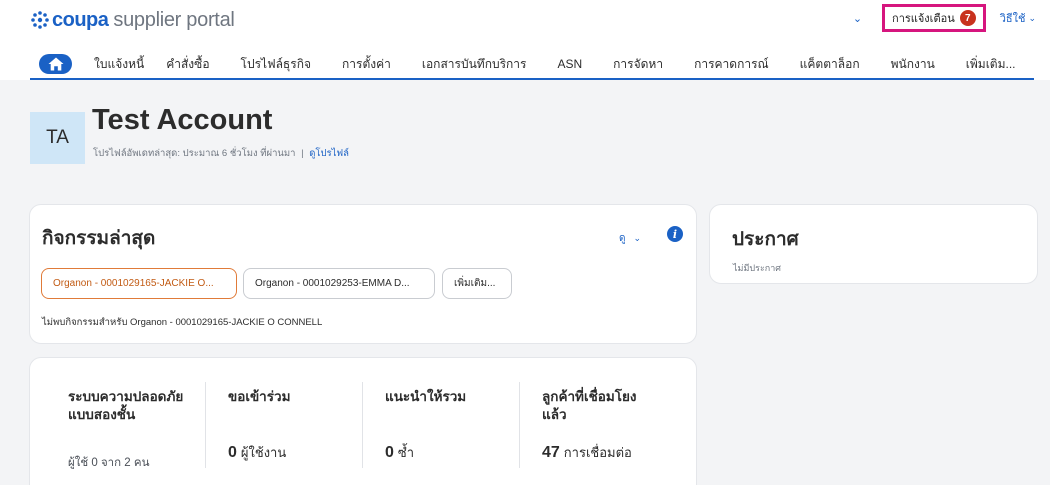 Image resolution: width=1050 pixels, height=485 pixels. I want to click on page-title: Test Account, so click(182, 120).